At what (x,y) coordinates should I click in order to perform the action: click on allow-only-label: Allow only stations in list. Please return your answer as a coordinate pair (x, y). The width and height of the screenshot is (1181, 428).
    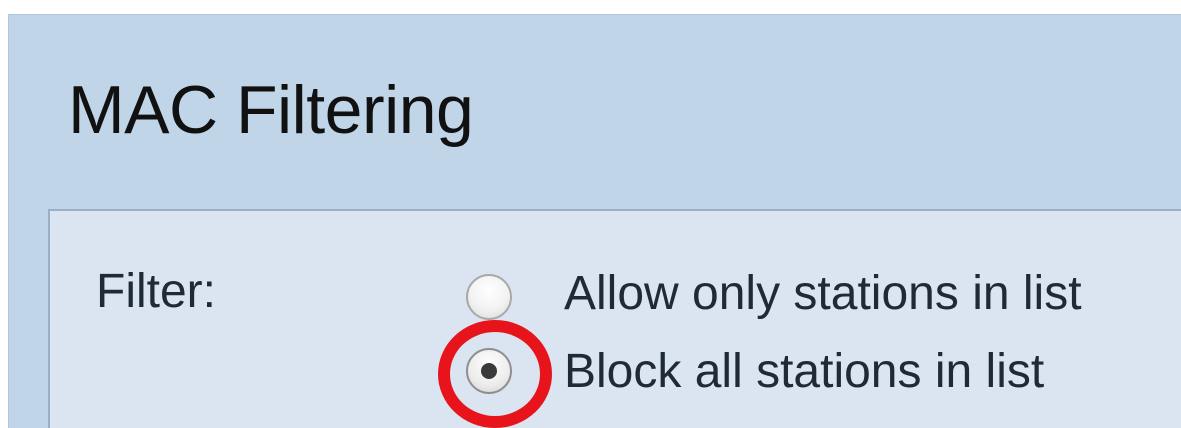
    Looking at the image, I should click on (823, 294).